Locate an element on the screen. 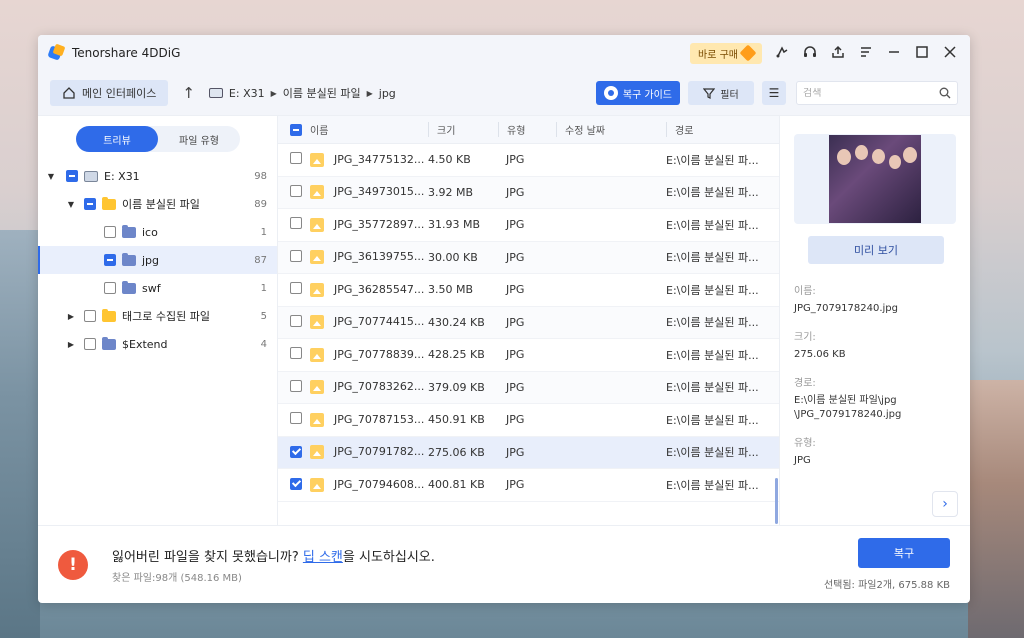  header-path: 경로 is located at coordinates (718, 129).